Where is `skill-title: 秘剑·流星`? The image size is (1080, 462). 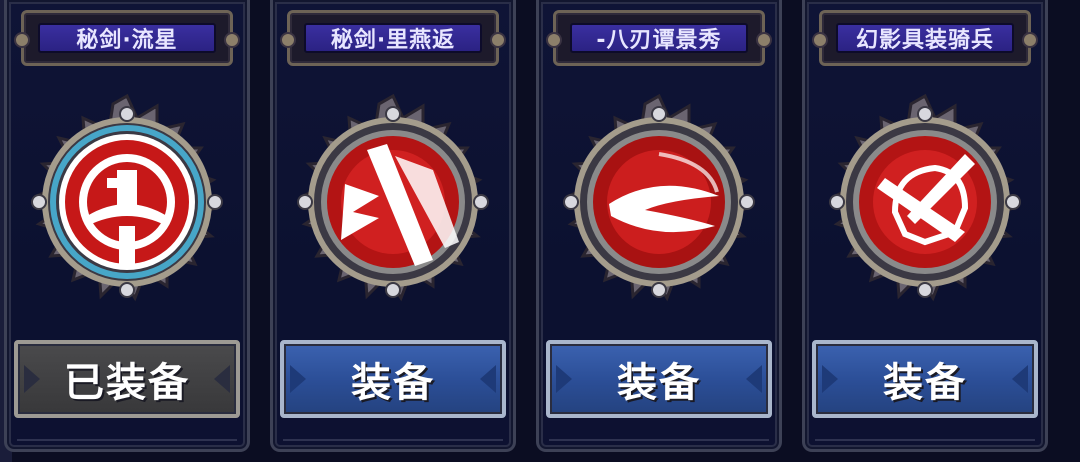
skill-title: 秘剑·流星 is located at coordinates (127, 40).